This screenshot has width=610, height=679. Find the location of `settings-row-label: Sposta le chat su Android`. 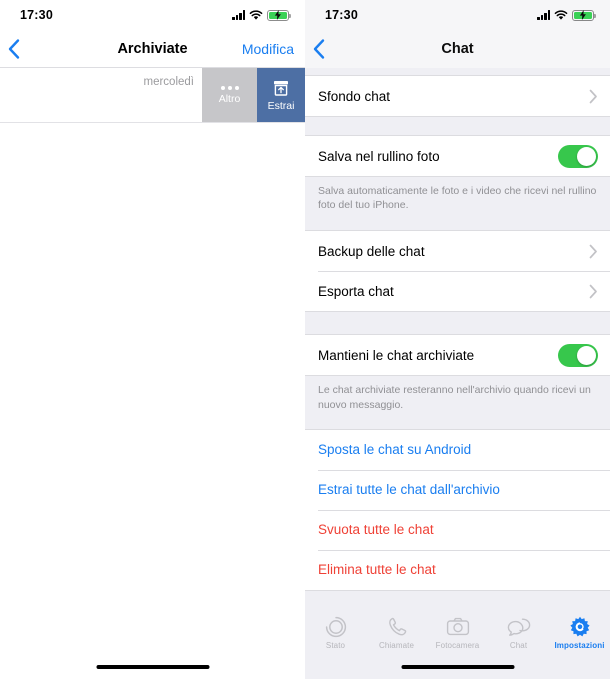

settings-row-label: Sposta le chat su Android is located at coordinates (395, 450).